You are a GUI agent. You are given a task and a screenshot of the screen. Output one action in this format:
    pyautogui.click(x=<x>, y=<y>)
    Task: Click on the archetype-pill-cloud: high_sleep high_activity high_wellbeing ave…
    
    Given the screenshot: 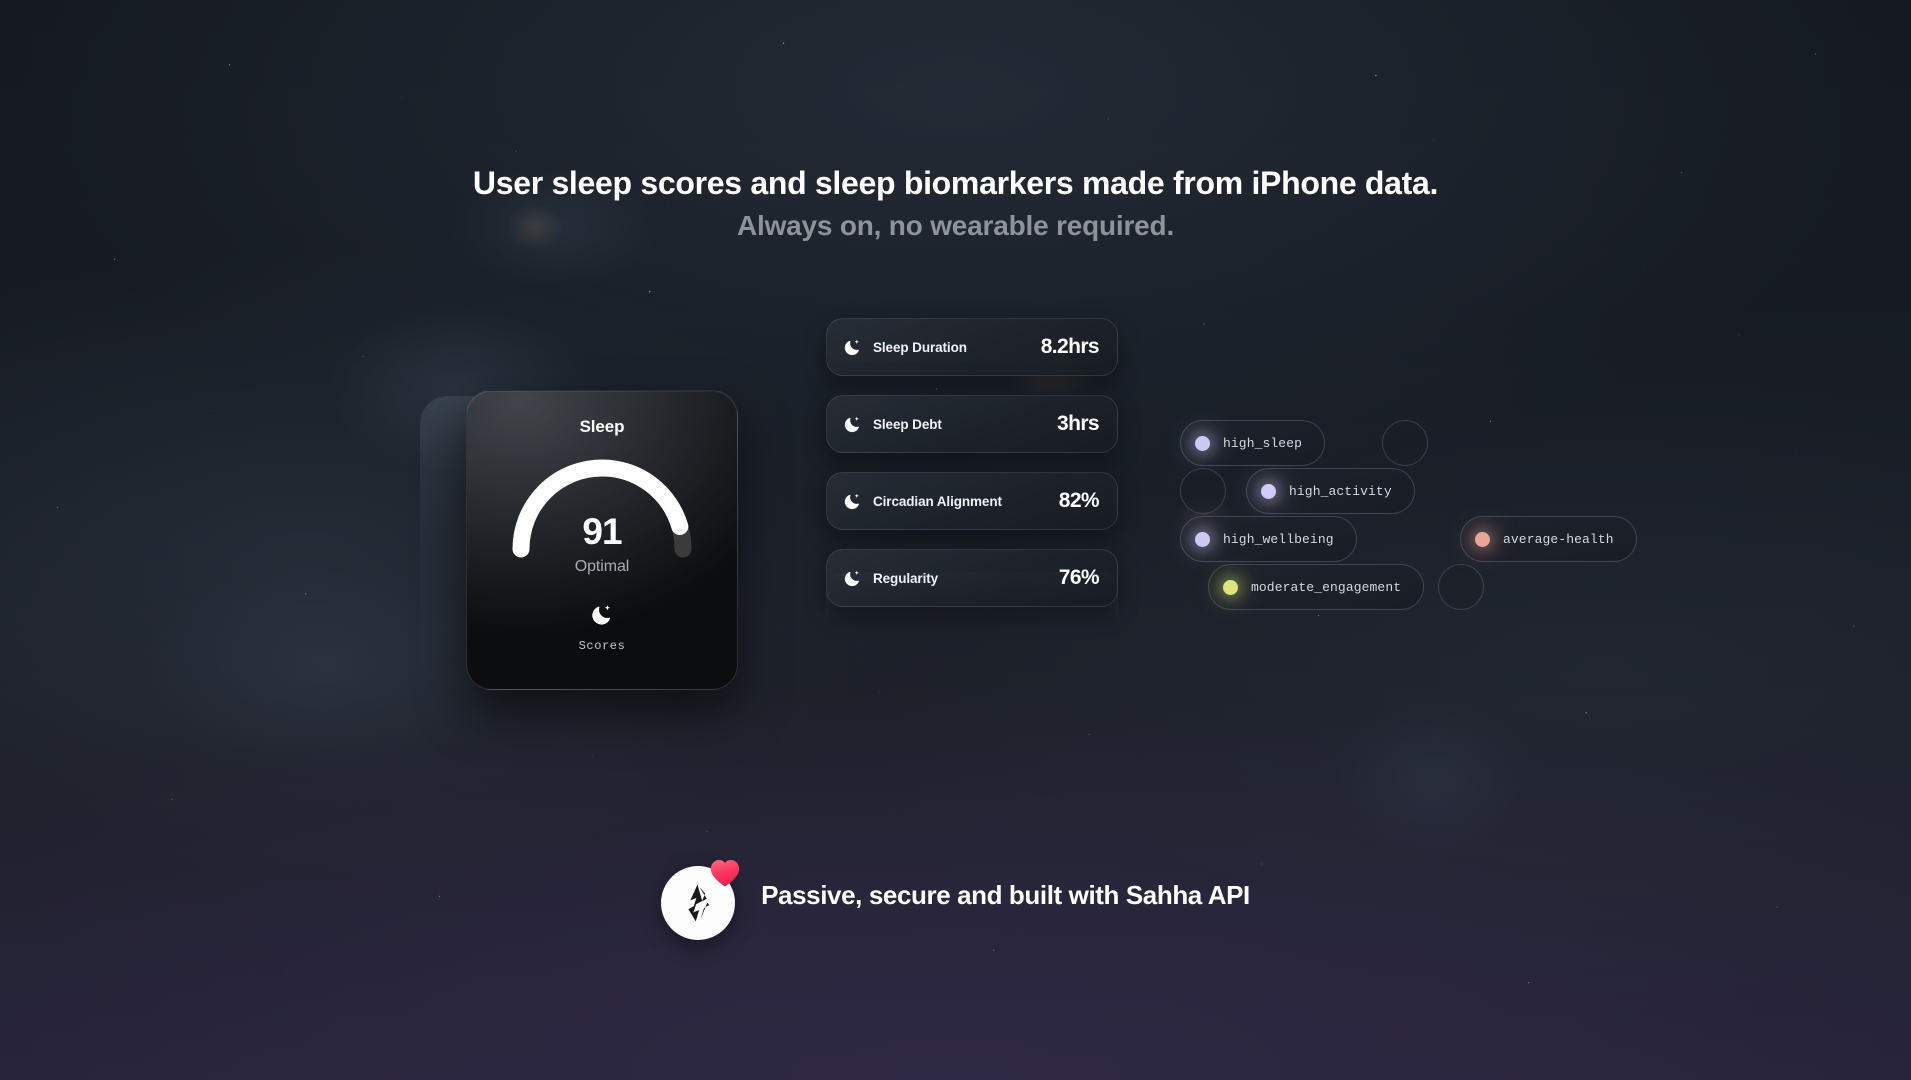 What is the action you would take?
    pyautogui.click(x=1408, y=520)
    